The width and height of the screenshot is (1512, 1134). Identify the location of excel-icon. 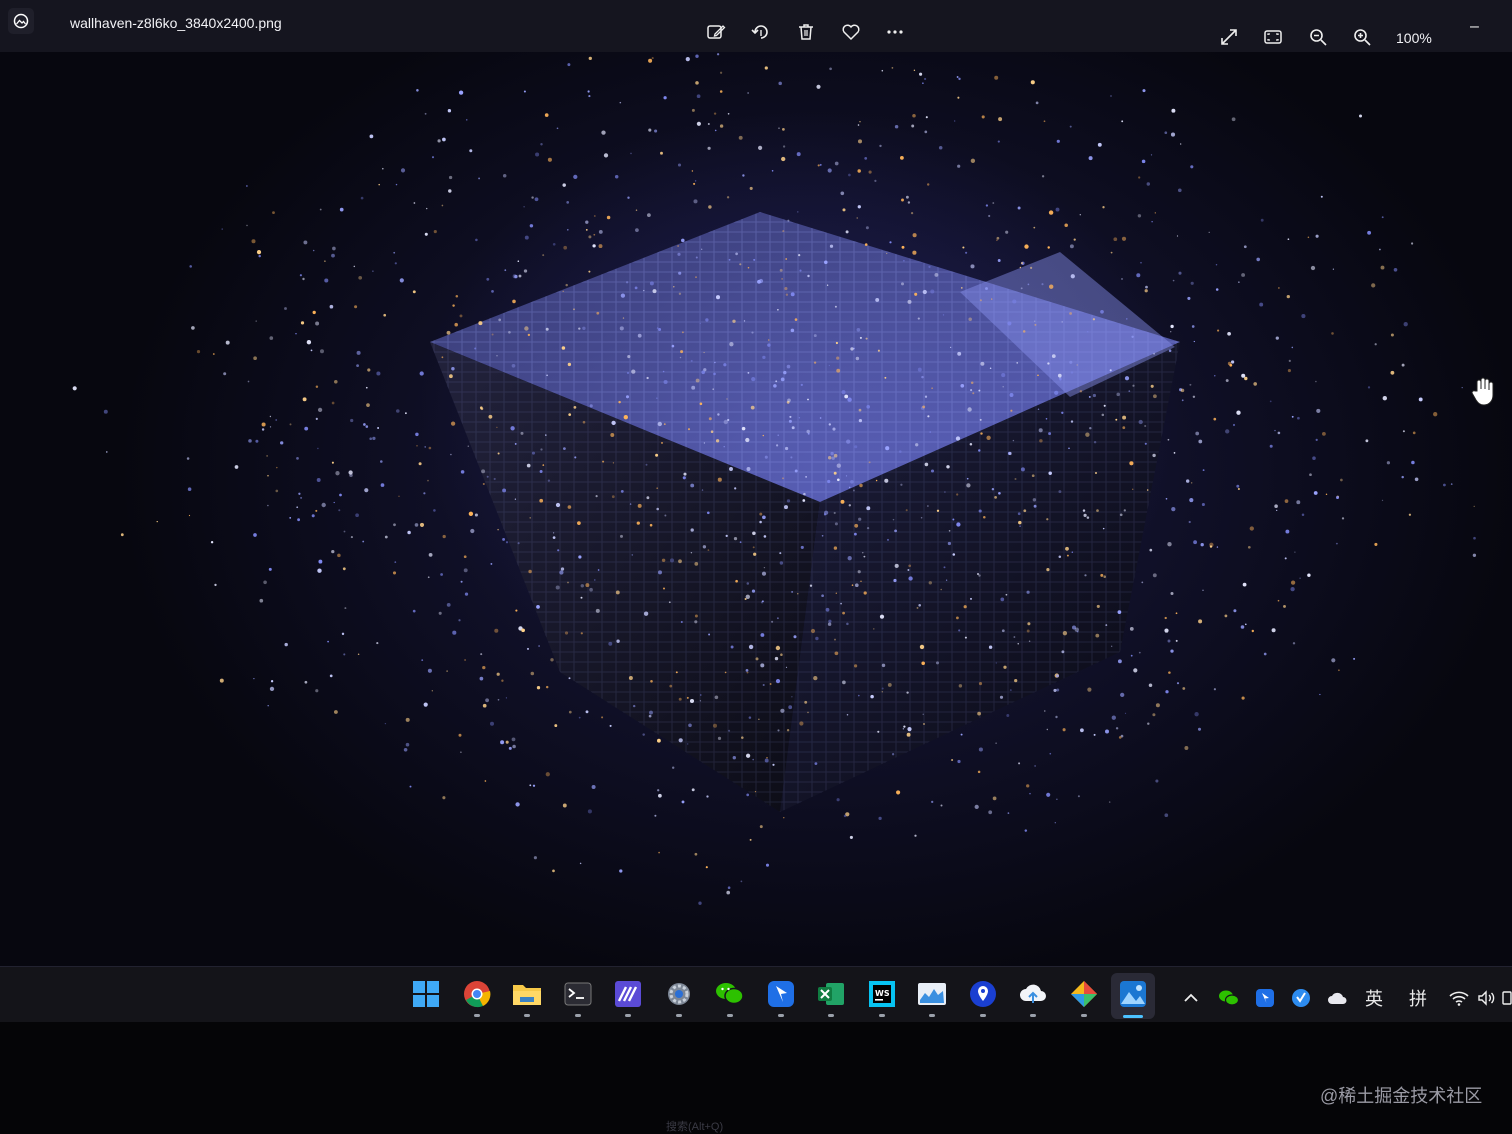
(831, 994).